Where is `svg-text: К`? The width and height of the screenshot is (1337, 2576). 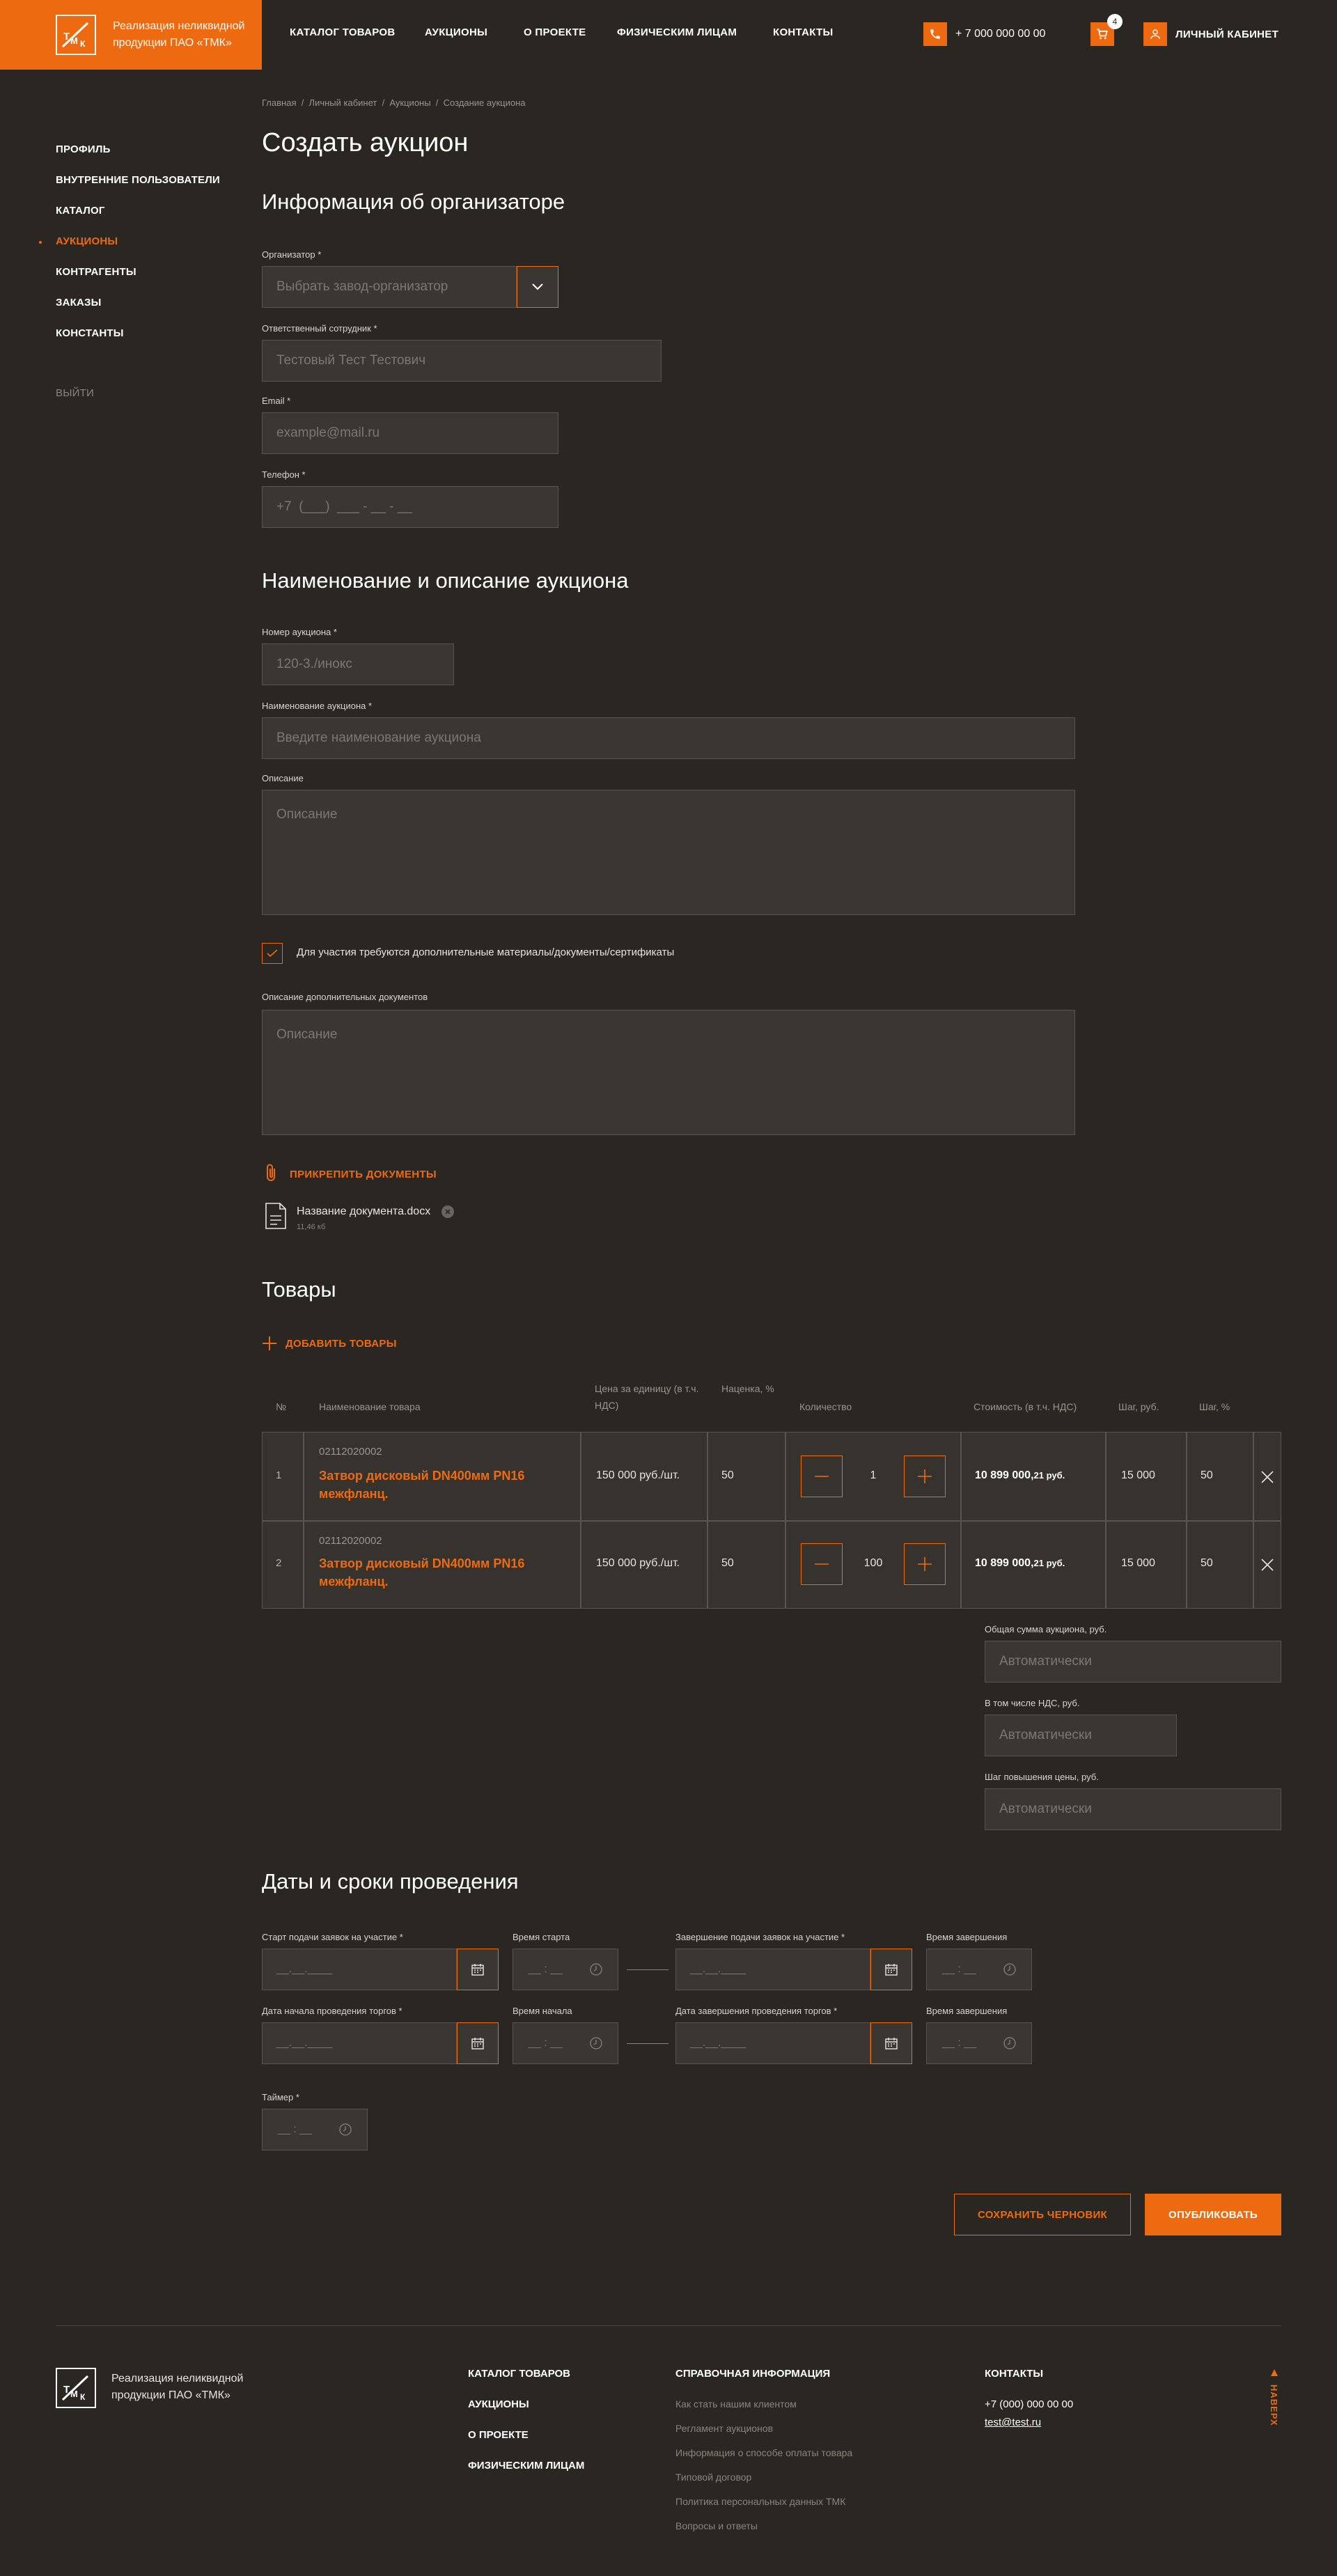 svg-text: К is located at coordinates (83, 2397).